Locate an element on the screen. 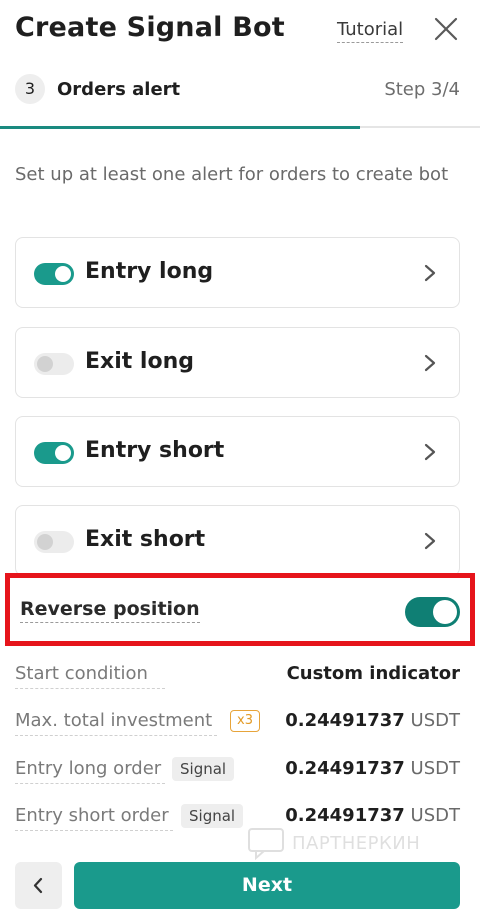  close-icon is located at coordinates (446, 29).